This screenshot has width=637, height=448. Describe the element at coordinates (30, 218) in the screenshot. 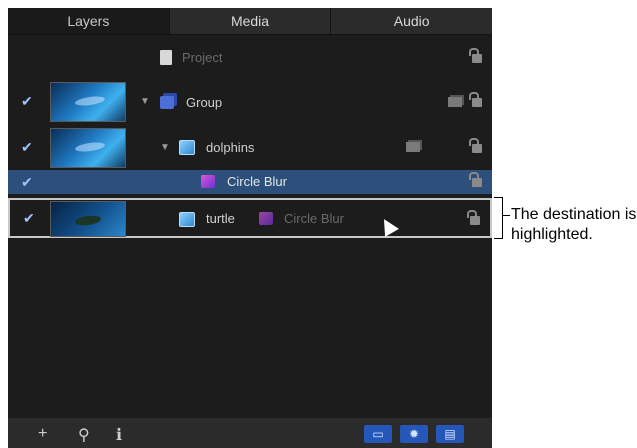

I see `turtle-checkbox: ✔` at that location.